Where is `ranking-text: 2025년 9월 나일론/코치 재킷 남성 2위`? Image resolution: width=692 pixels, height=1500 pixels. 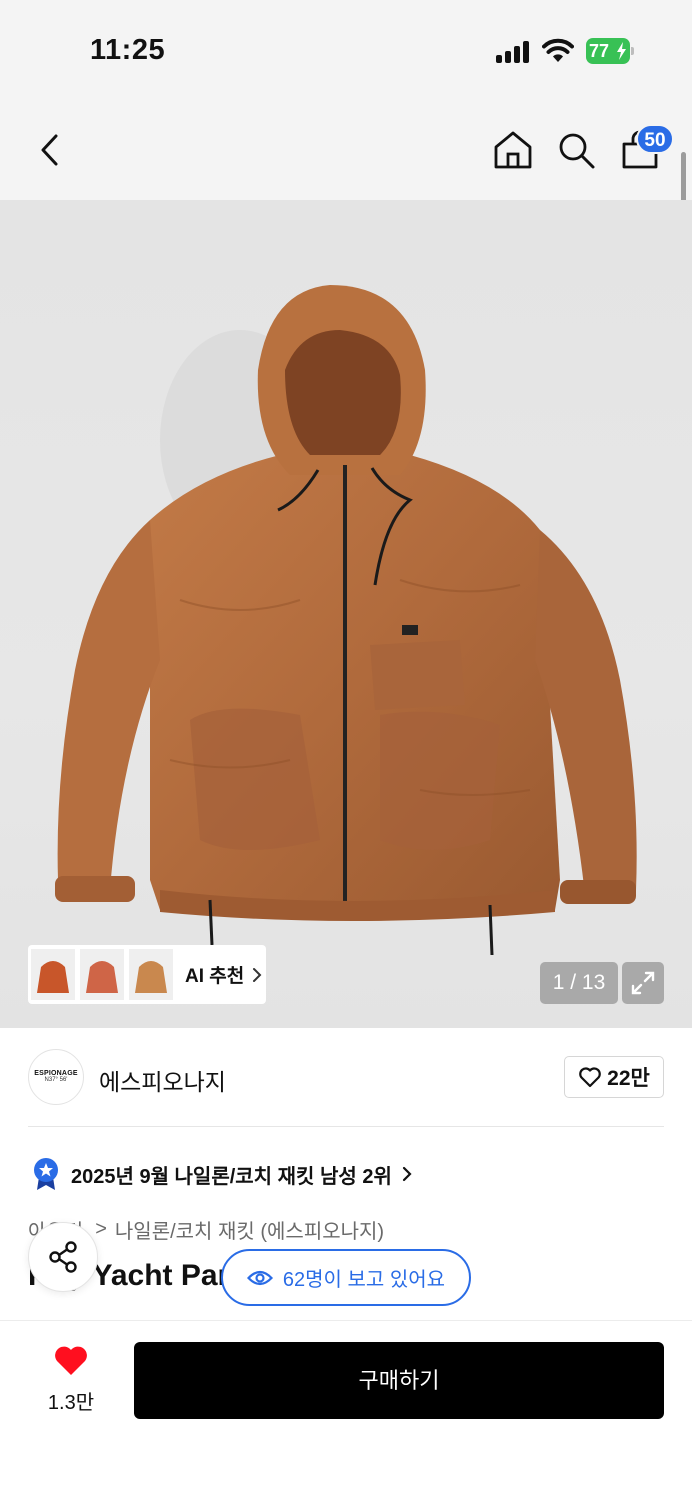
ranking-text: 2025년 9월 나일론/코치 재킷 남성 2위 is located at coordinates (231, 1176).